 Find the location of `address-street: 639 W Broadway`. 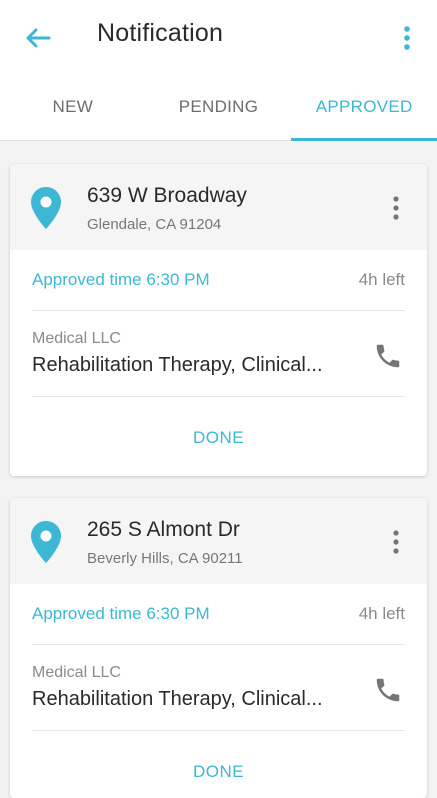

address-street: 639 W Broadway is located at coordinates (167, 195).